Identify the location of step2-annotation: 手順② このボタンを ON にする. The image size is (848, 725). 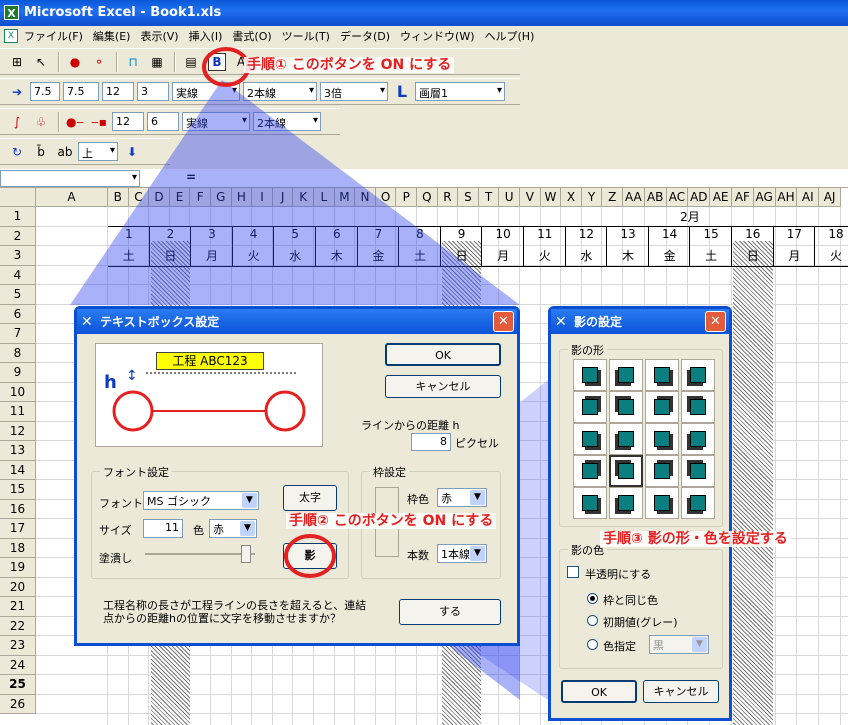
(391, 520).